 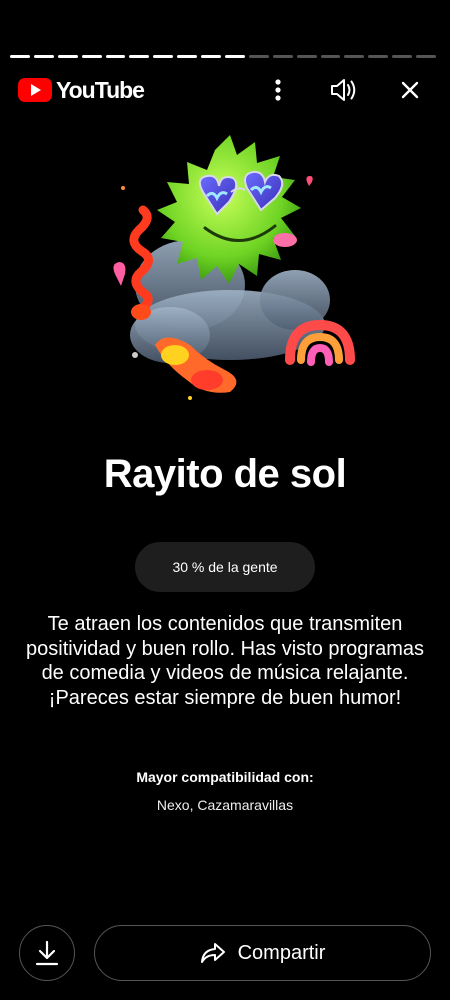 I want to click on close-icon, so click(x=410, y=90).